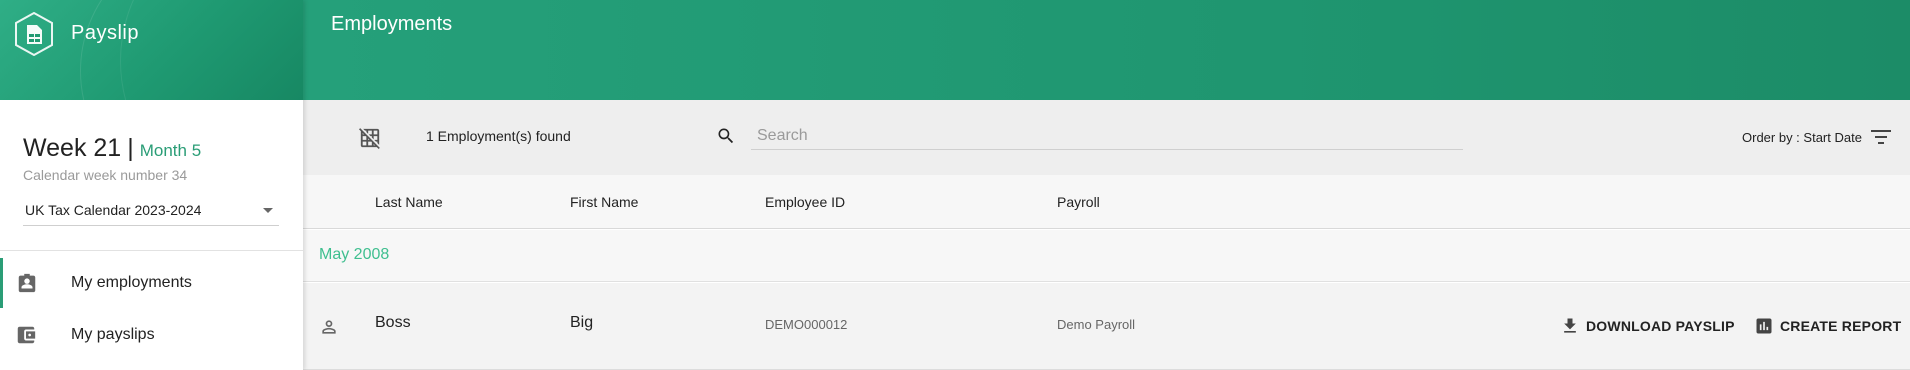 This screenshot has height=370, width=1910. Describe the element at coordinates (1660, 326) in the screenshot. I see `download-payslip-label: DOWNLOAD PAYSLIP` at that location.